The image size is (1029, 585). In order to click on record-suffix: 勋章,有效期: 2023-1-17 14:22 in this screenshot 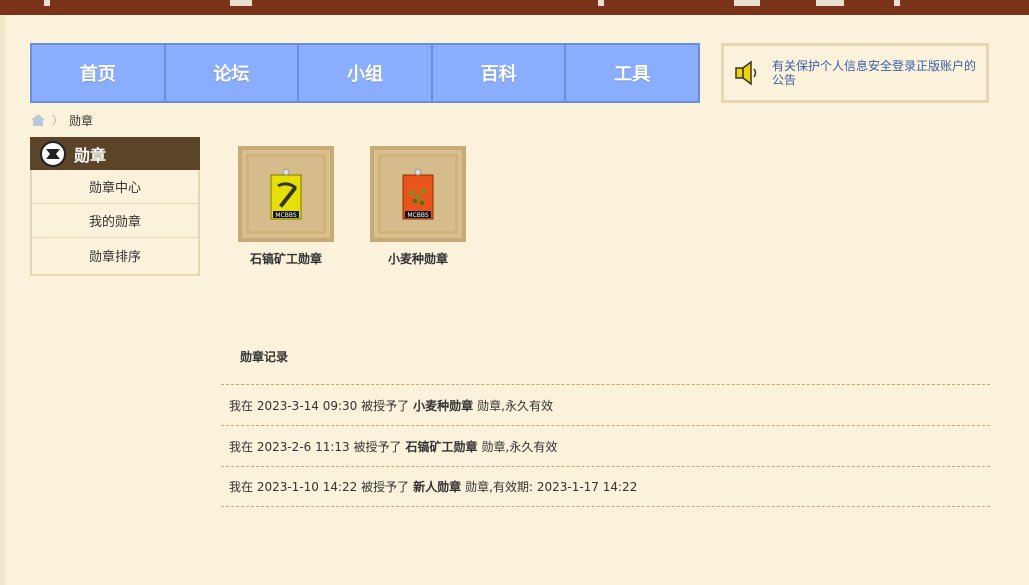, I will do `click(551, 487)`.